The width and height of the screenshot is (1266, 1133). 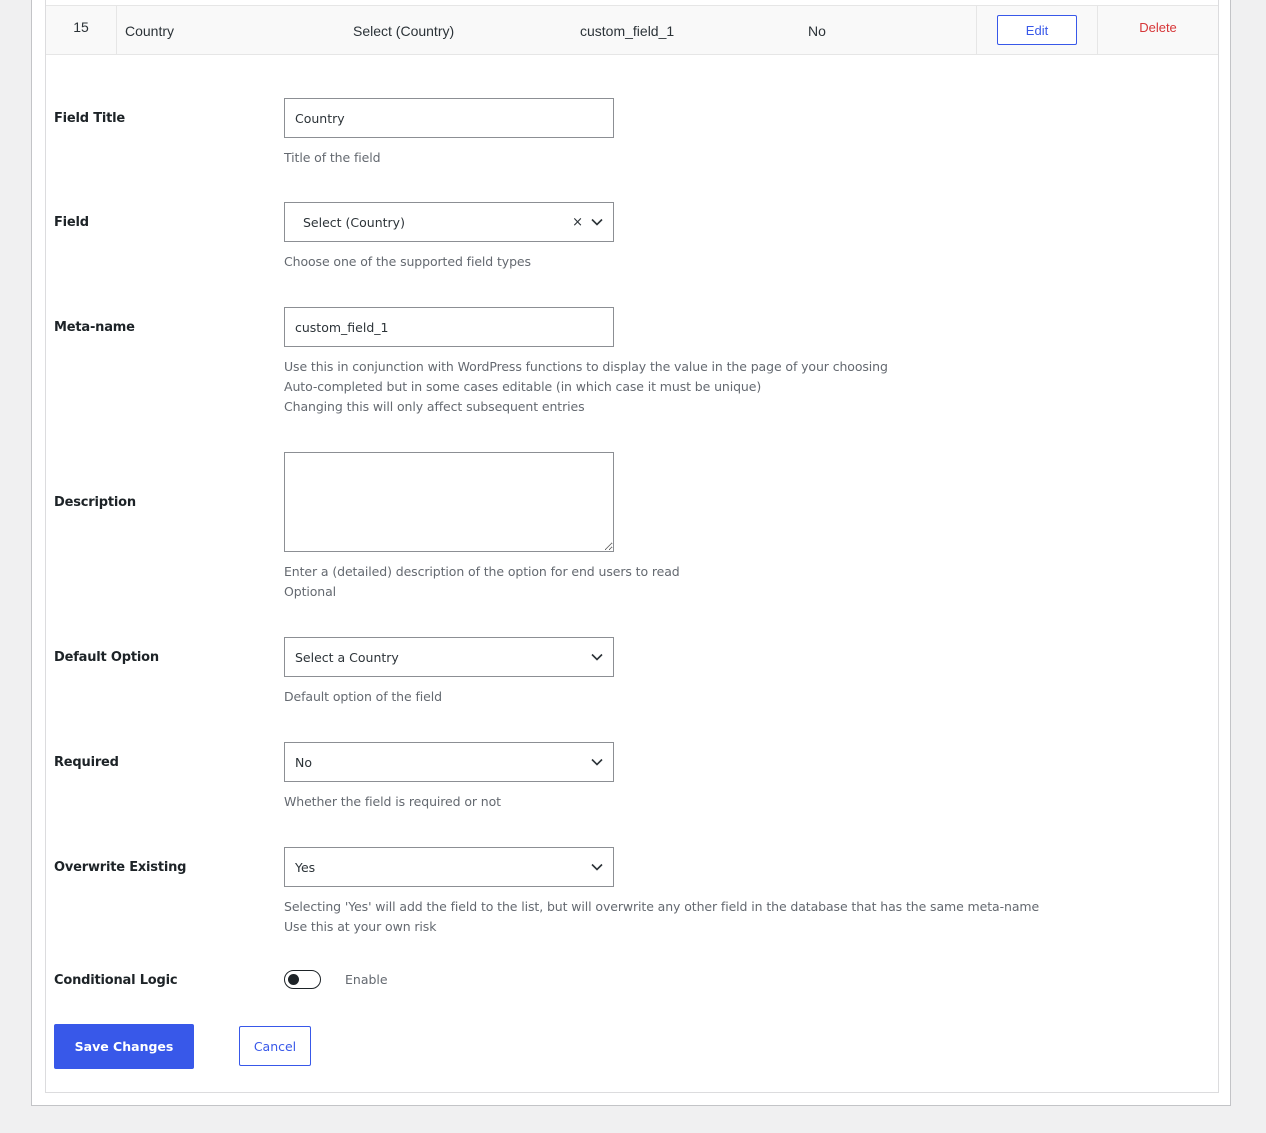 I want to click on description-label: Description, so click(x=95, y=502).